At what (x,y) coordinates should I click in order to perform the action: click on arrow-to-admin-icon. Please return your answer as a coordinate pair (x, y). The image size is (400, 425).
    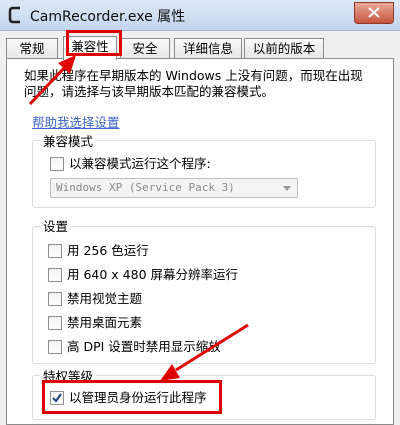
    Looking at the image, I should click on (204, 352).